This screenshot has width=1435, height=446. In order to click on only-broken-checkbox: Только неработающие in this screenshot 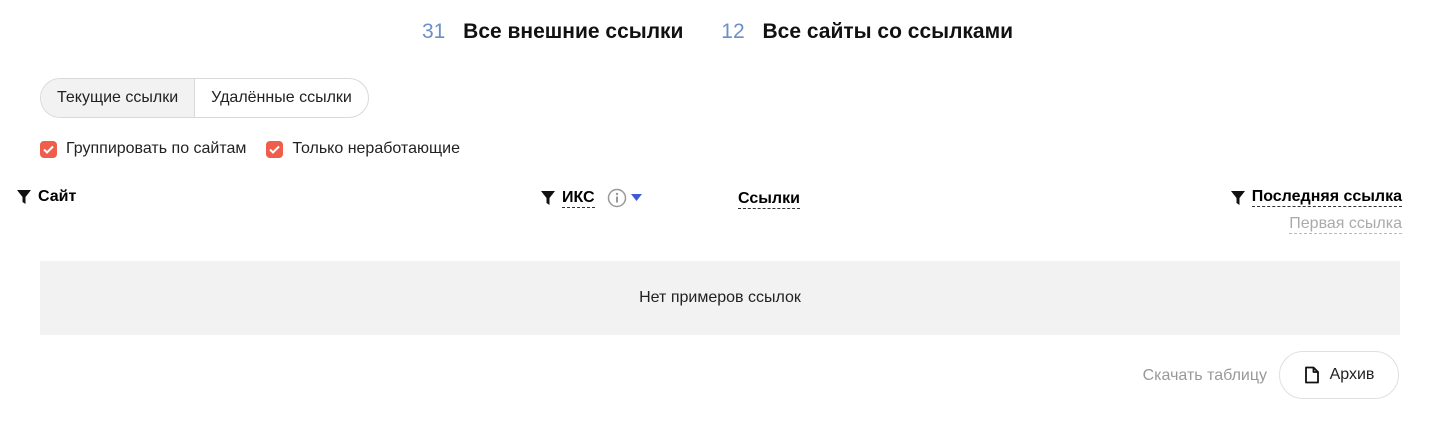, I will do `click(363, 149)`.